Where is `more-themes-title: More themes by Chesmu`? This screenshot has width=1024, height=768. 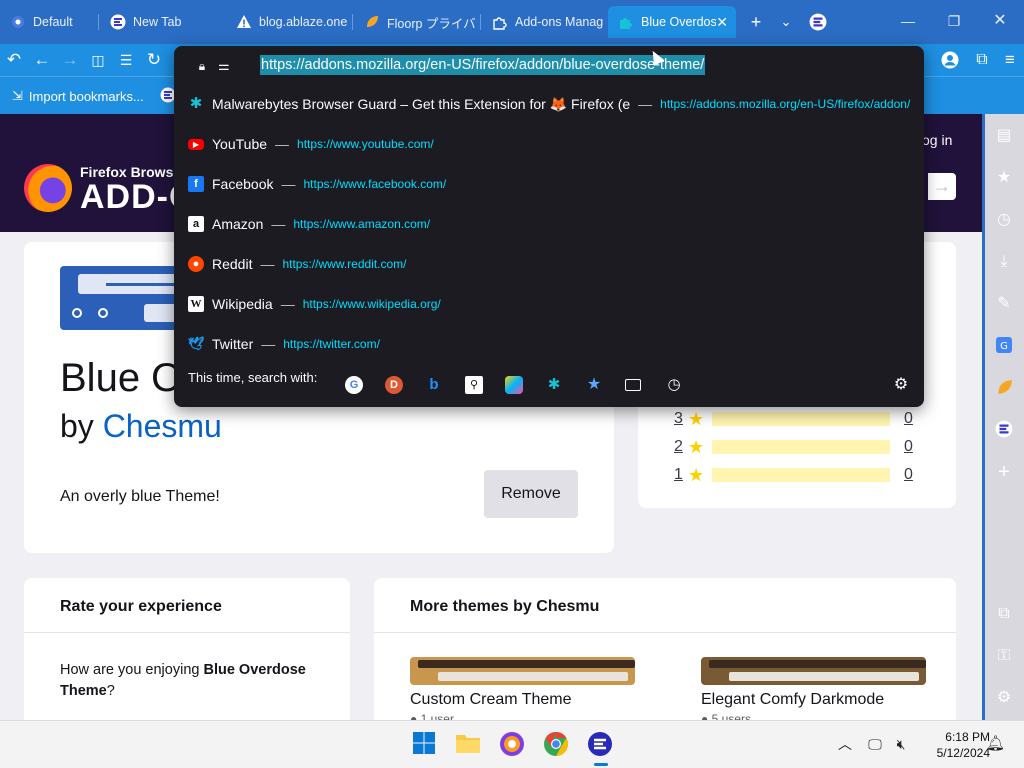 more-themes-title: More themes by Chesmu is located at coordinates (505, 606).